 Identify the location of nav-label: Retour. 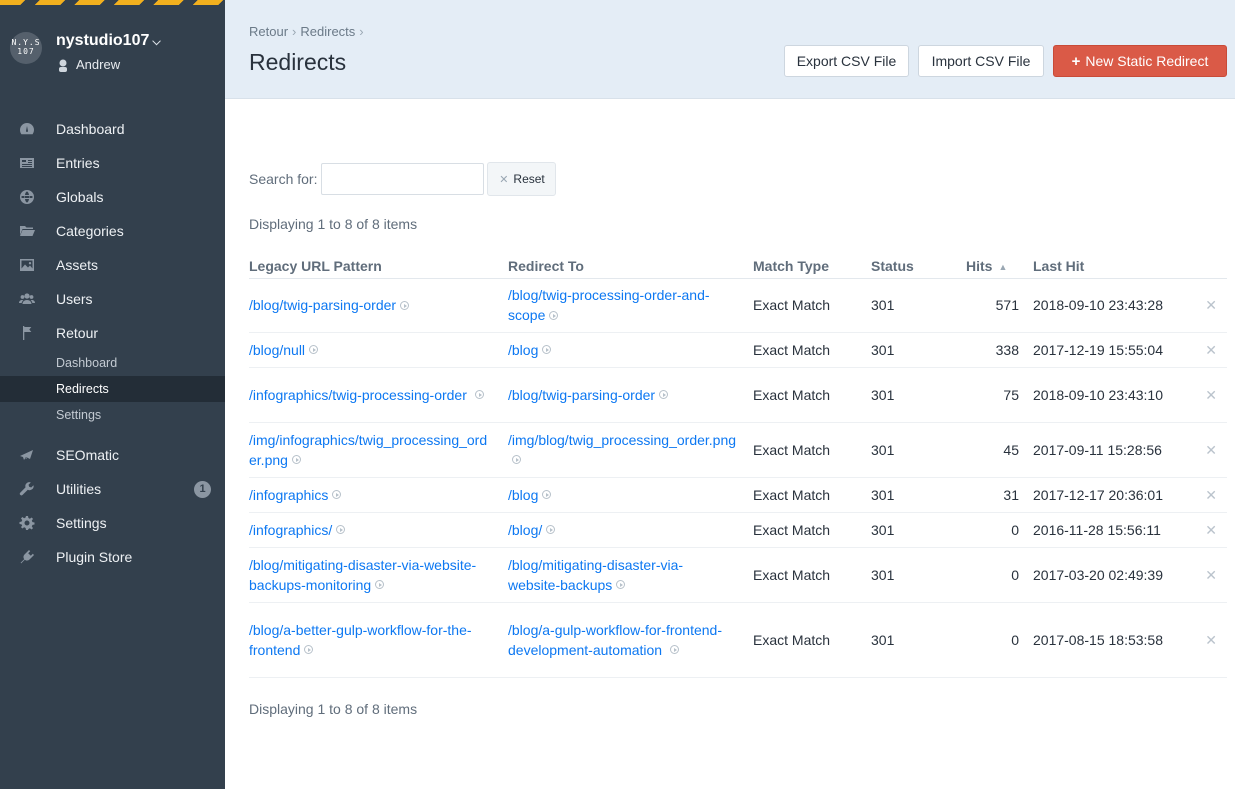
(77, 333).